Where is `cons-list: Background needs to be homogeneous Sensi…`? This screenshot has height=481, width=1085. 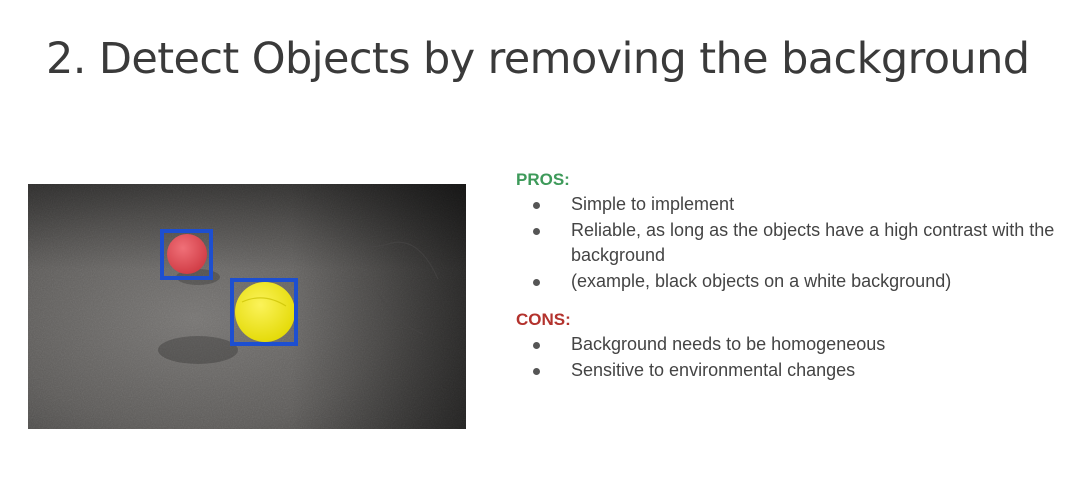
cons-list: Background needs to be homogeneous Sensi… is located at coordinates (788, 357).